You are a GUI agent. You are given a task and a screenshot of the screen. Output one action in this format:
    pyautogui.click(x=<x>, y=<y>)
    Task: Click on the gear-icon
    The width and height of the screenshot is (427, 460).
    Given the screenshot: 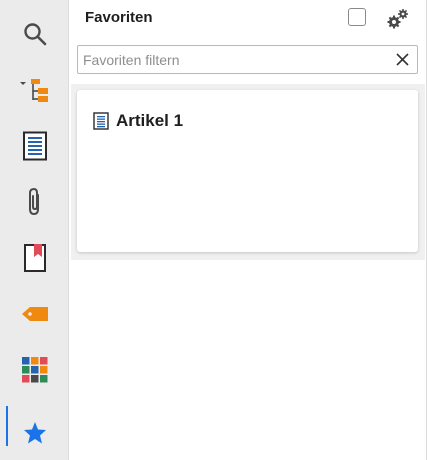 What is the action you would take?
    pyautogui.click(x=397, y=19)
    